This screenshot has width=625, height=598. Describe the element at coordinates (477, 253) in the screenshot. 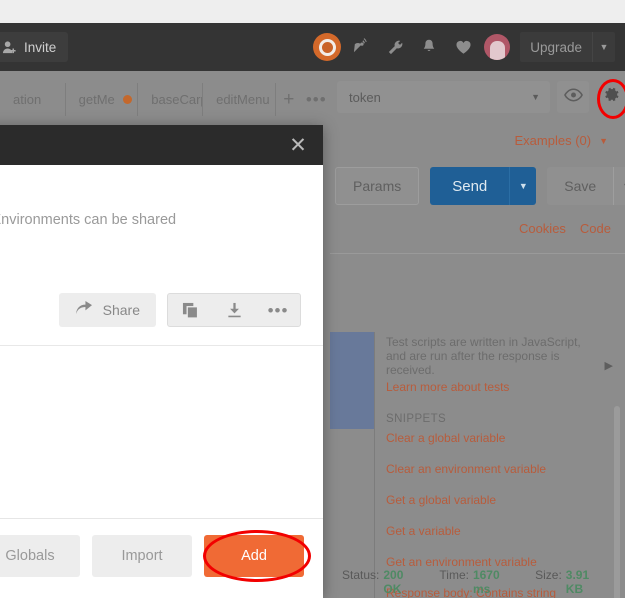

I see `panel-separator` at that location.